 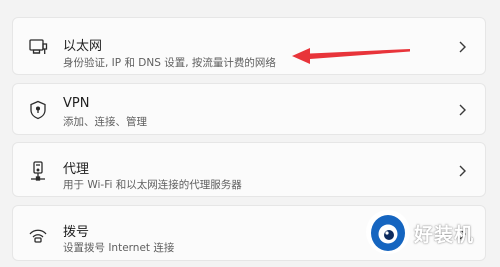 What do you see at coordinates (38, 47) in the screenshot?
I see `ethernet-icon` at bounding box center [38, 47].